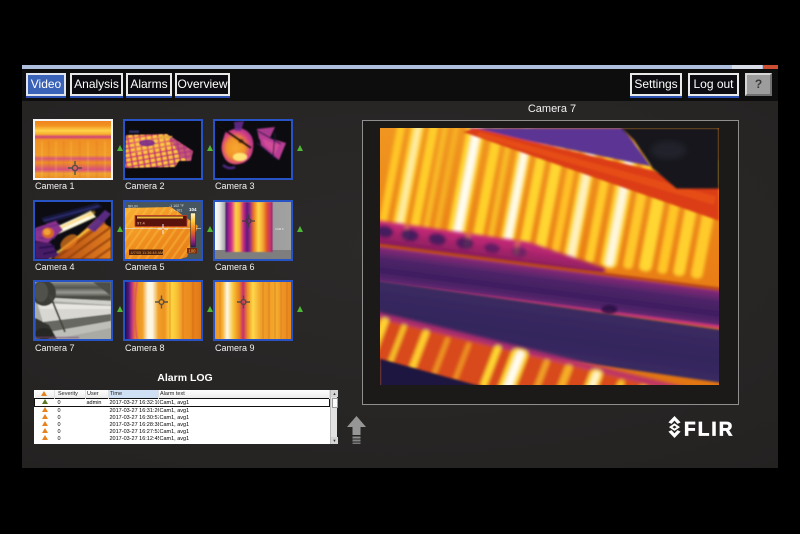 The width and height of the screenshot is (800, 534). Describe the element at coordinates (141, 223) in the screenshot. I see `svg-text: 97.4` at that location.